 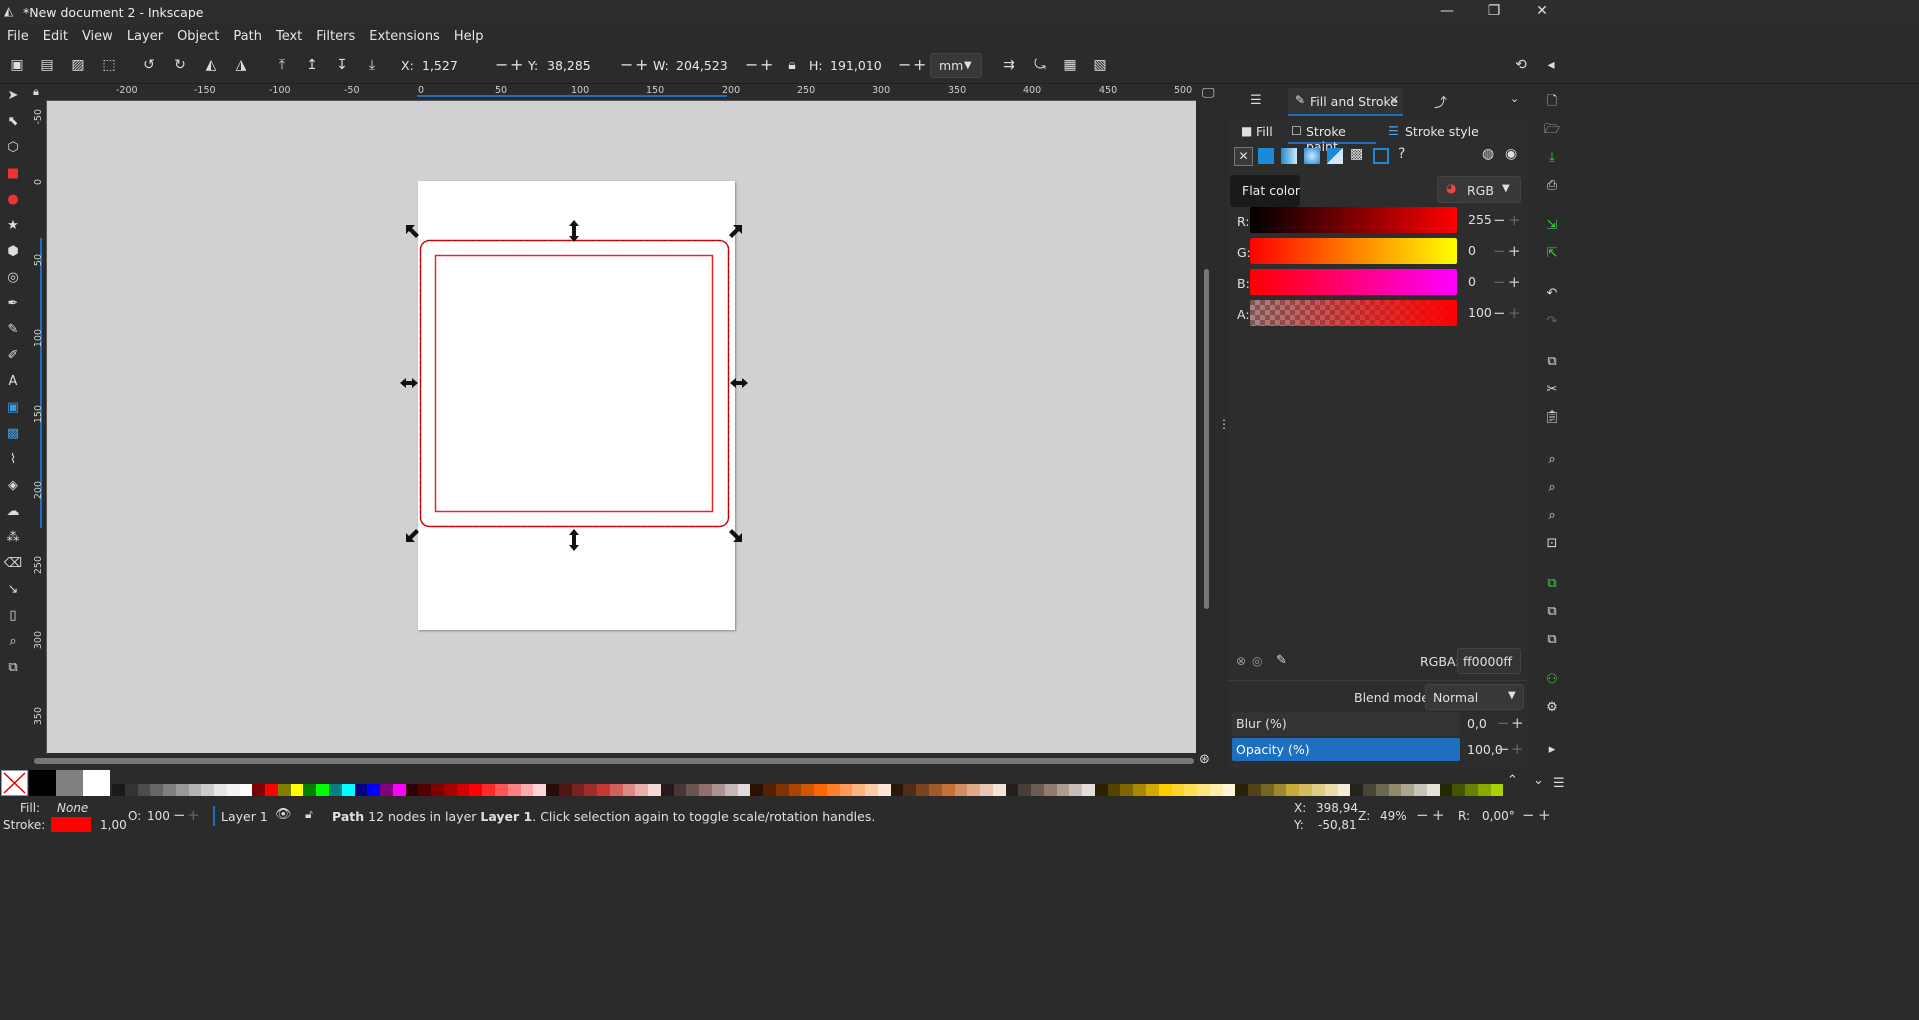 I want to click on channel-r-increment: +, so click(x=1514, y=220).